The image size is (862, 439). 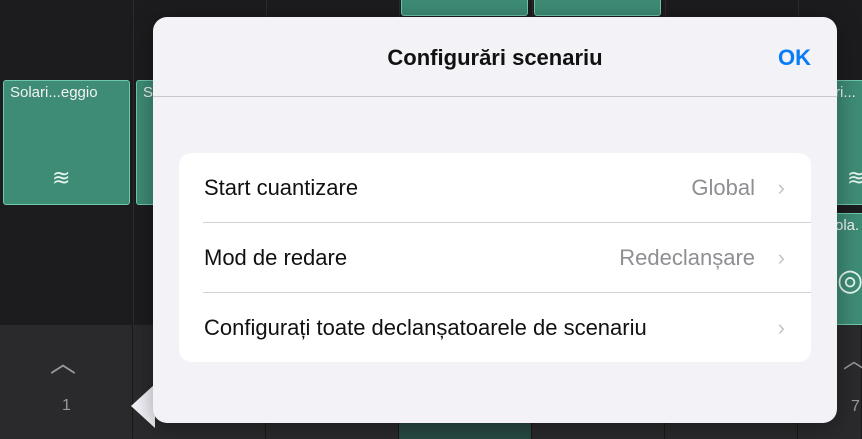 I want to click on popover-arrow, so click(x=143, y=406).